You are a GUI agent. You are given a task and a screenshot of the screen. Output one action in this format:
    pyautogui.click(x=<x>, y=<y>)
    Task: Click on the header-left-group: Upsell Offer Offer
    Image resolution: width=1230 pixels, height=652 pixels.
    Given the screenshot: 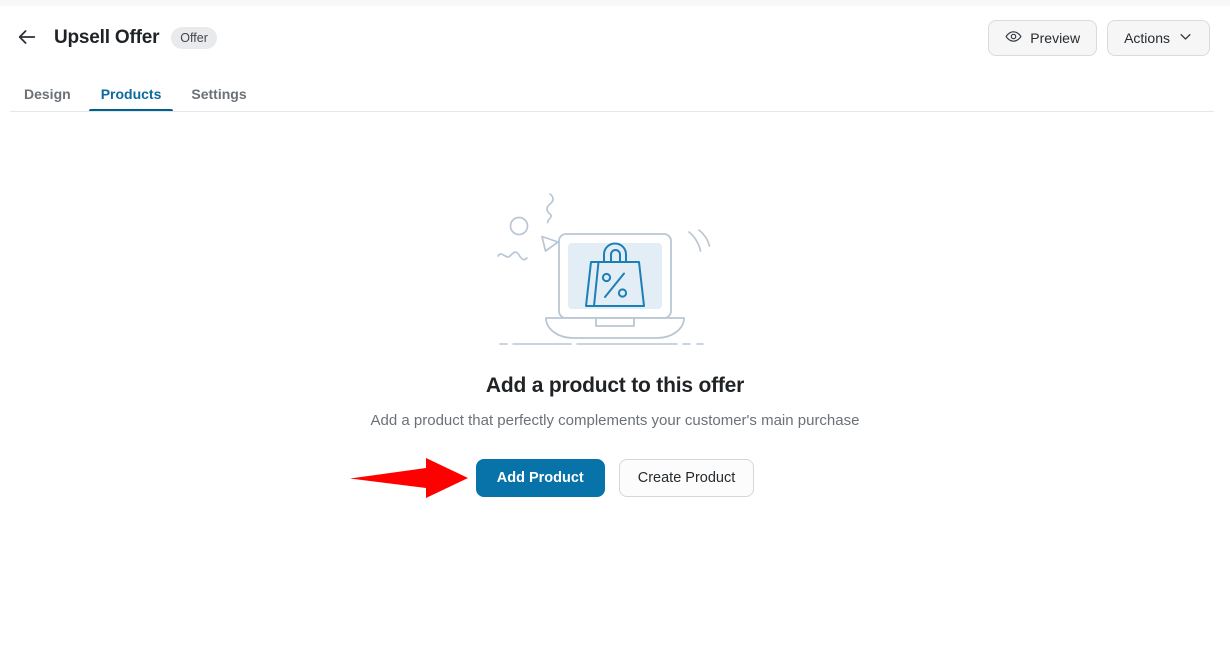 What is the action you would take?
    pyautogui.click(x=114, y=38)
    